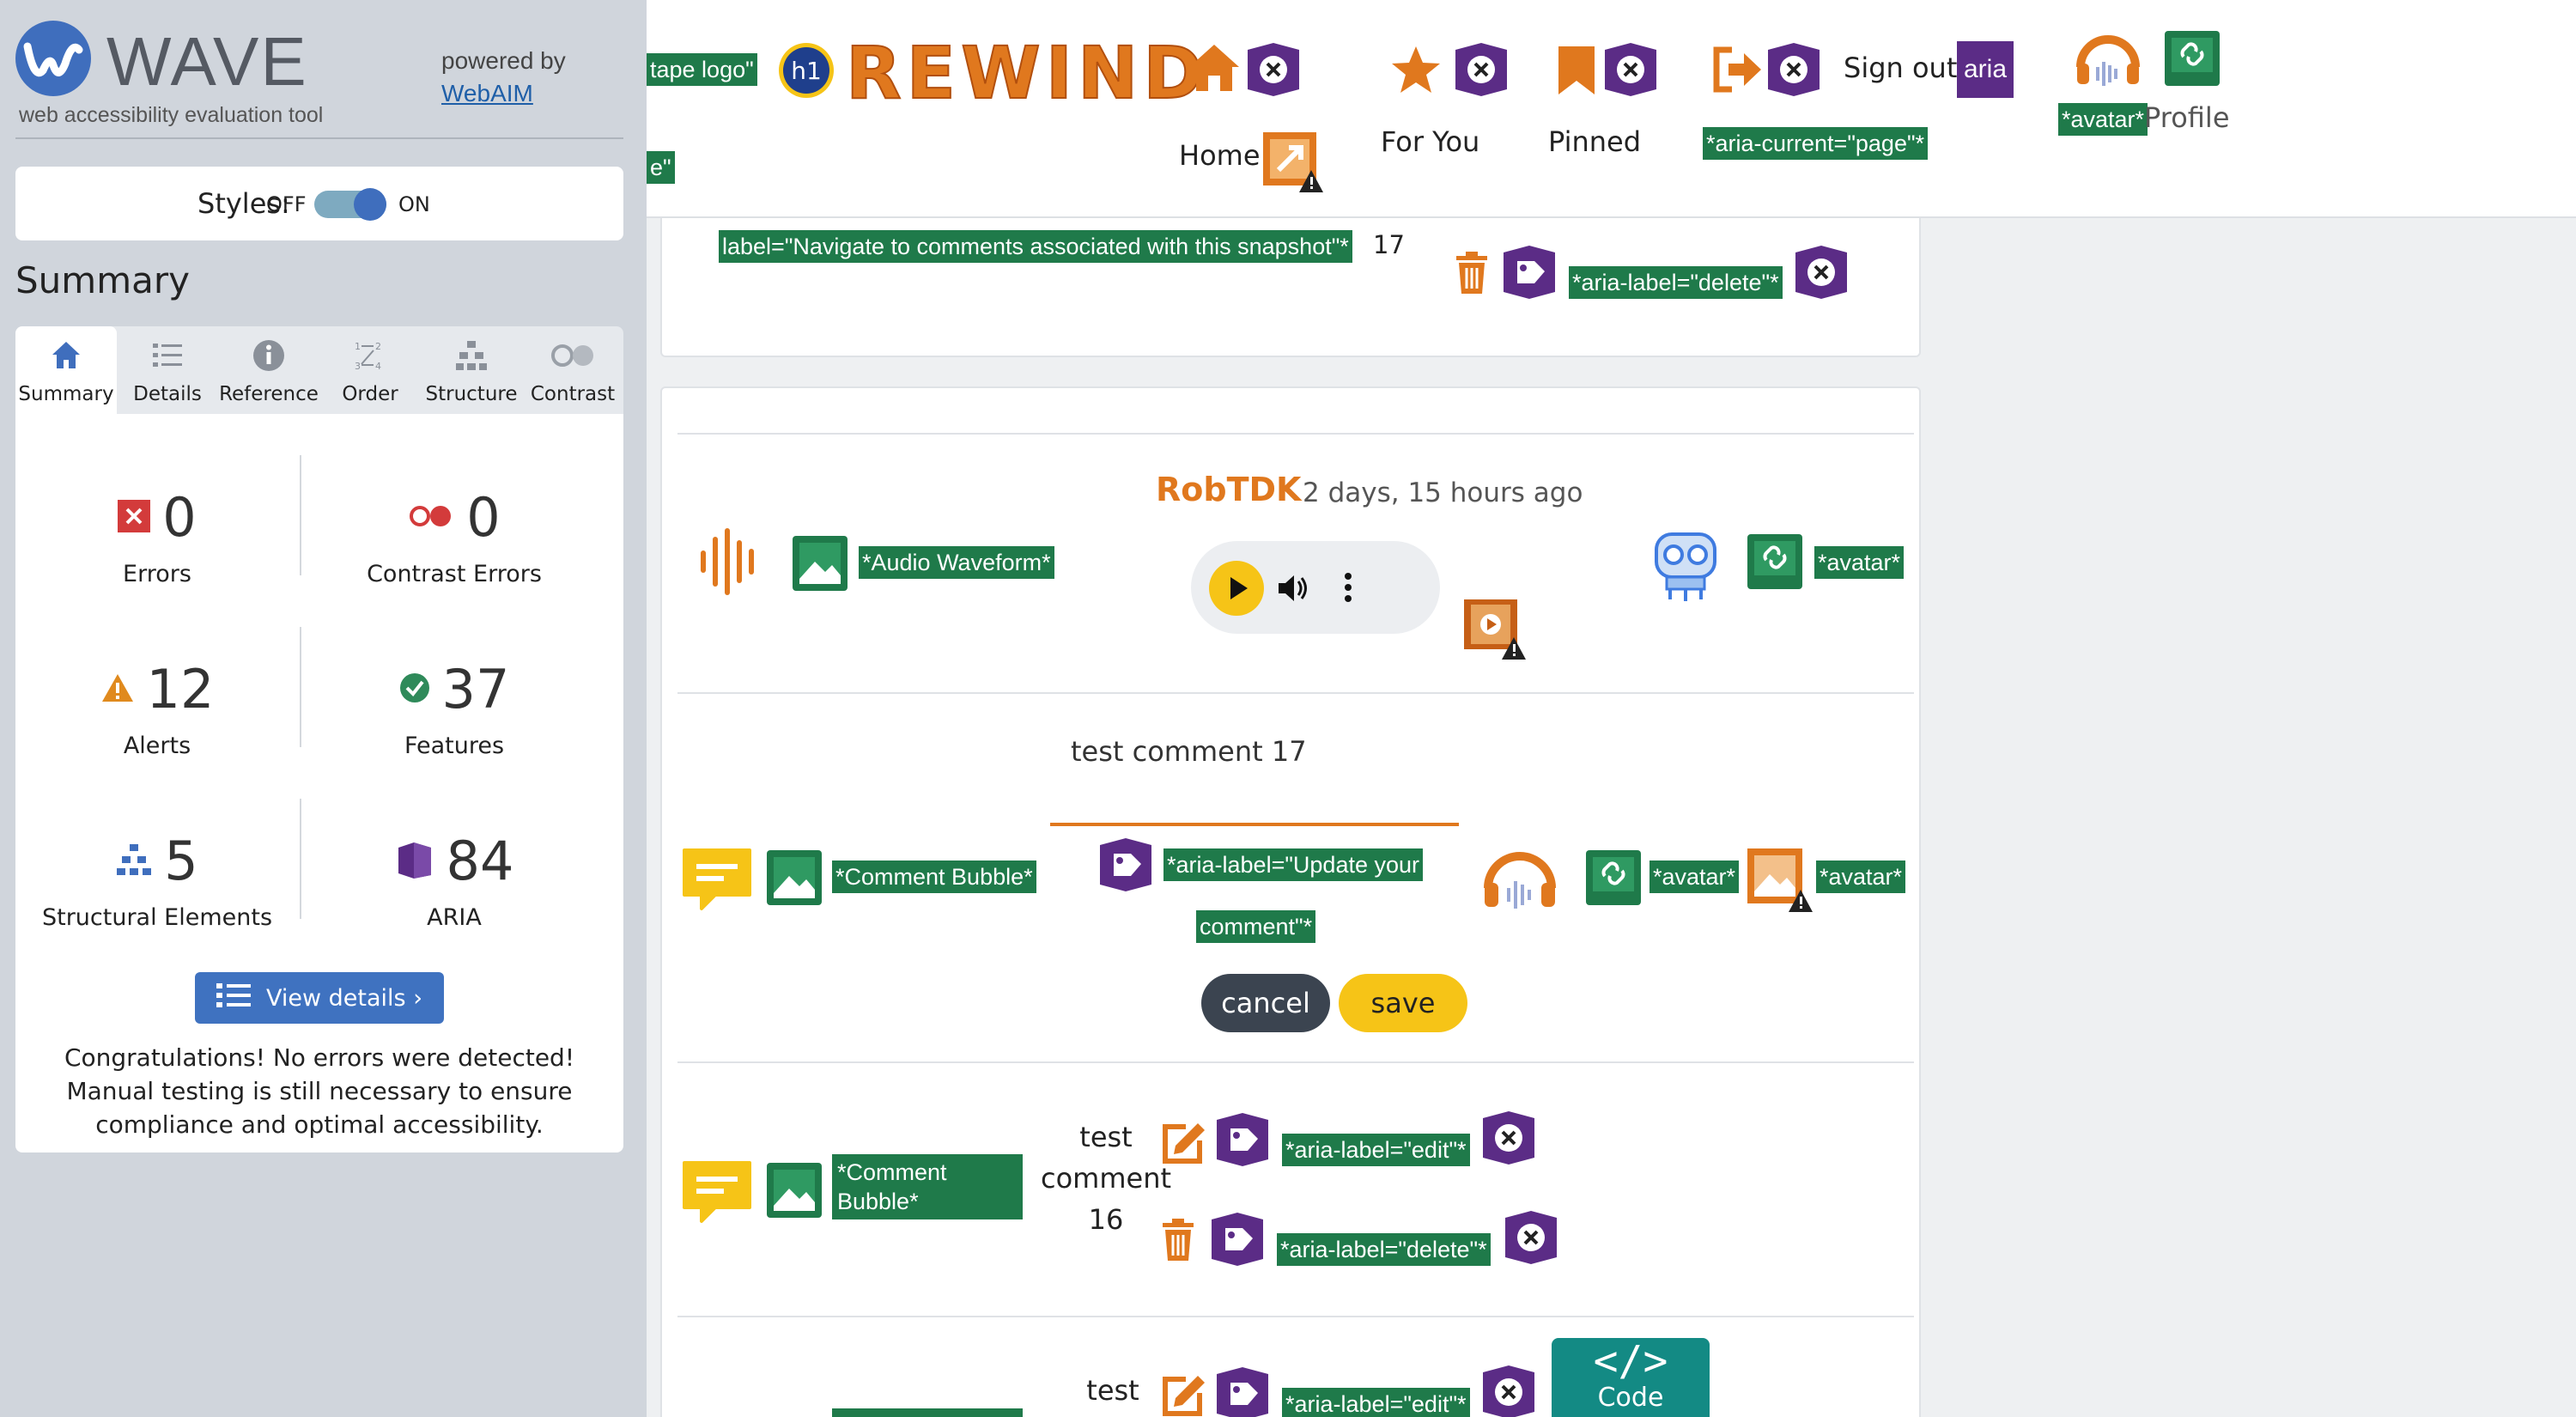 The image size is (2576, 1417). What do you see at coordinates (1403, 1003) in the screenshot?
I see `save-button: save` at bounding box center [1403, 1003].